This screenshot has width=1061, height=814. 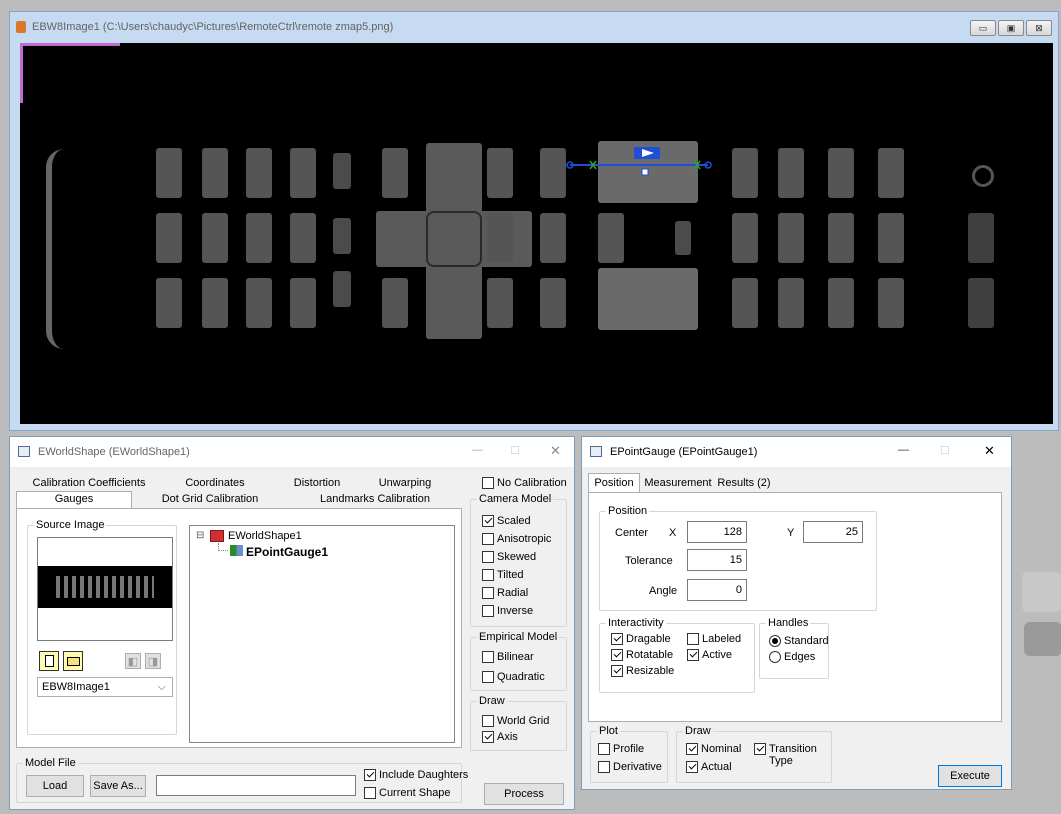 I want to click on standard-radio: Standard, so click(x=799, y=641).